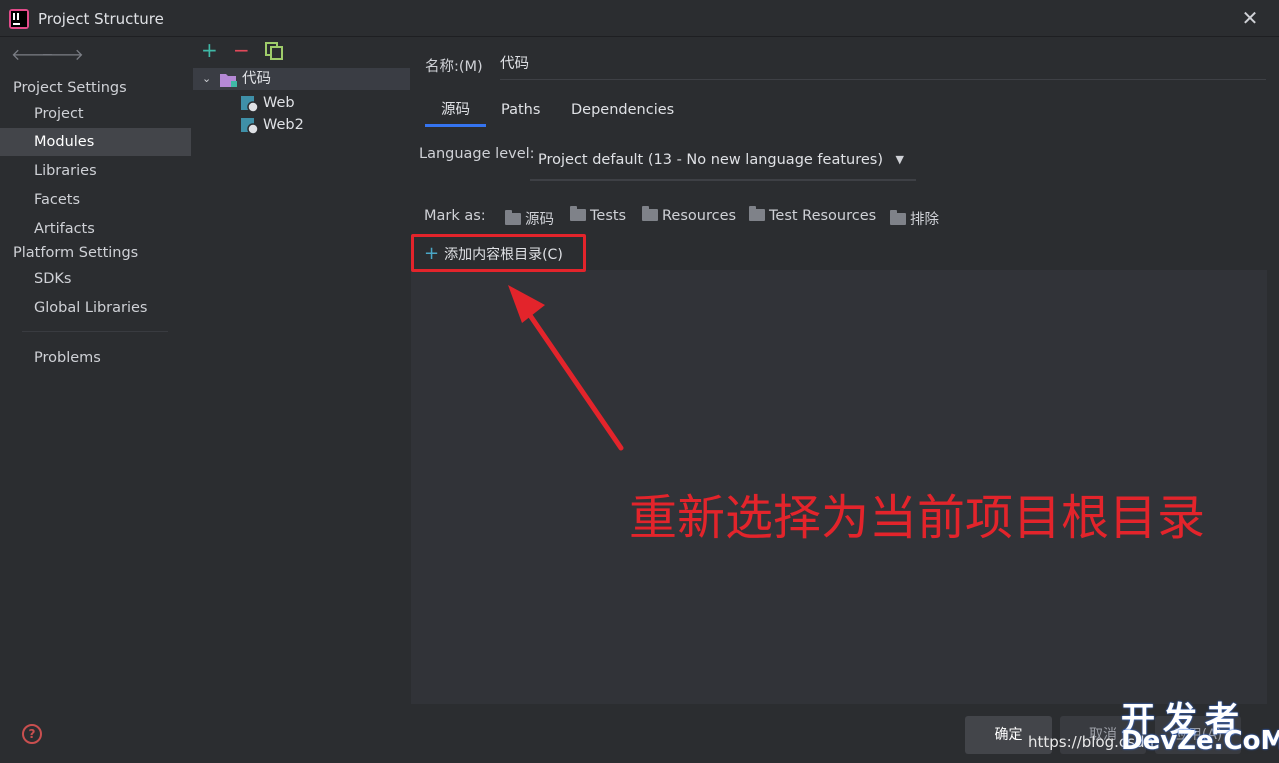  I want to click on module-tree-panel, so click(300, 371).